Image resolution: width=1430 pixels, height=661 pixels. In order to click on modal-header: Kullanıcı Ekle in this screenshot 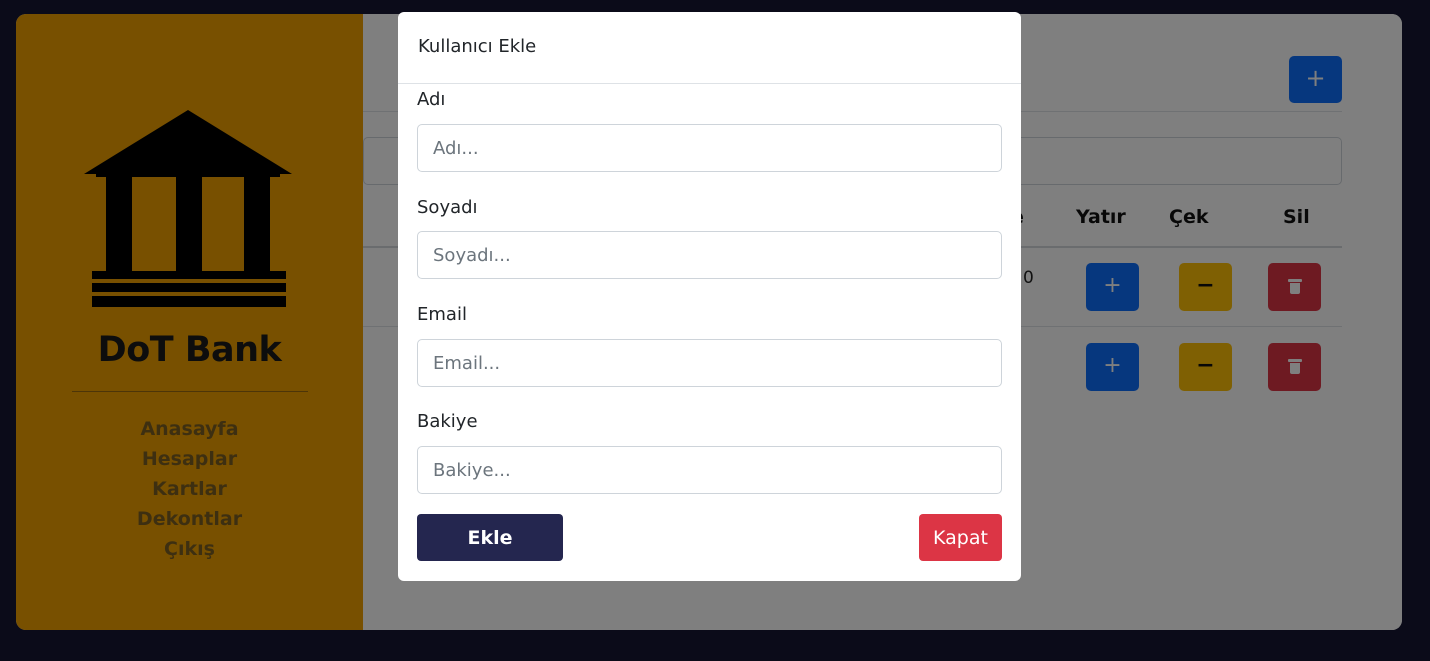, I will do `click(709, 48)`.